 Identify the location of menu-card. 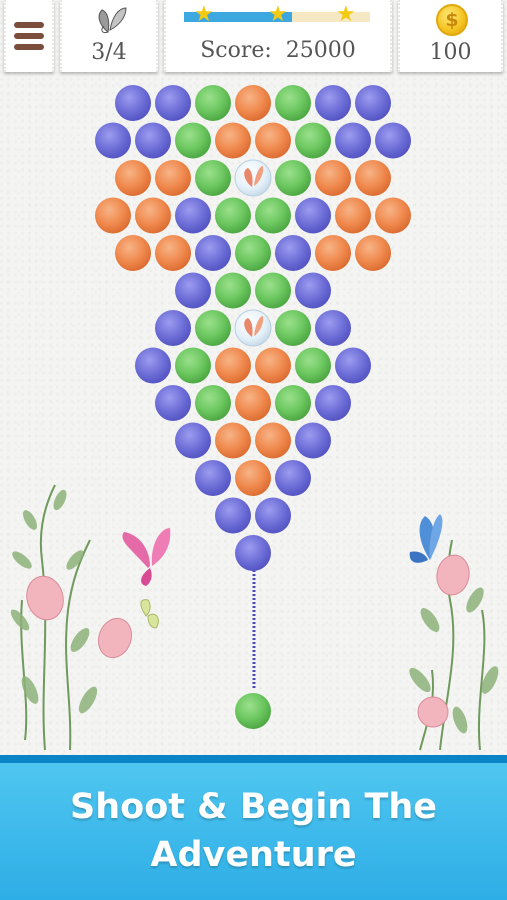
(29, 36).